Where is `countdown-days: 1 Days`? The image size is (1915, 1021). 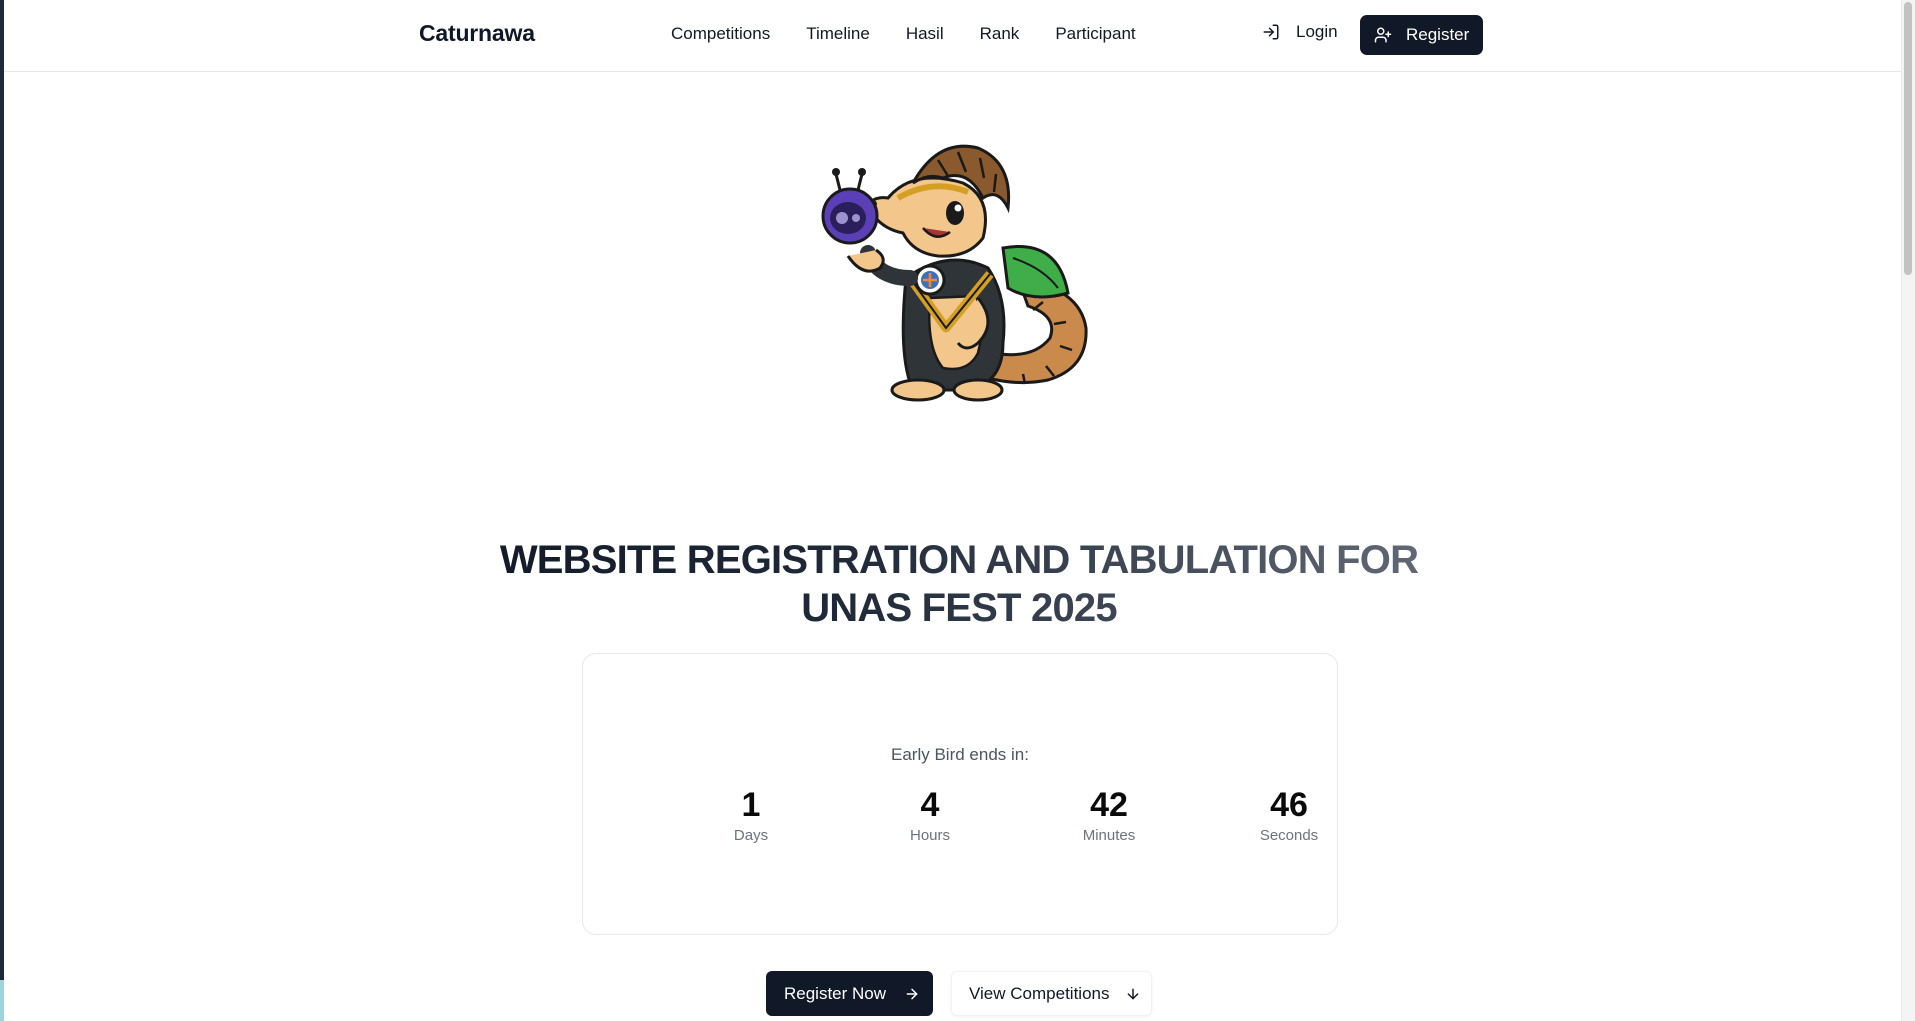 countdown-days: 1 Days is located at coordinates (751, 814).